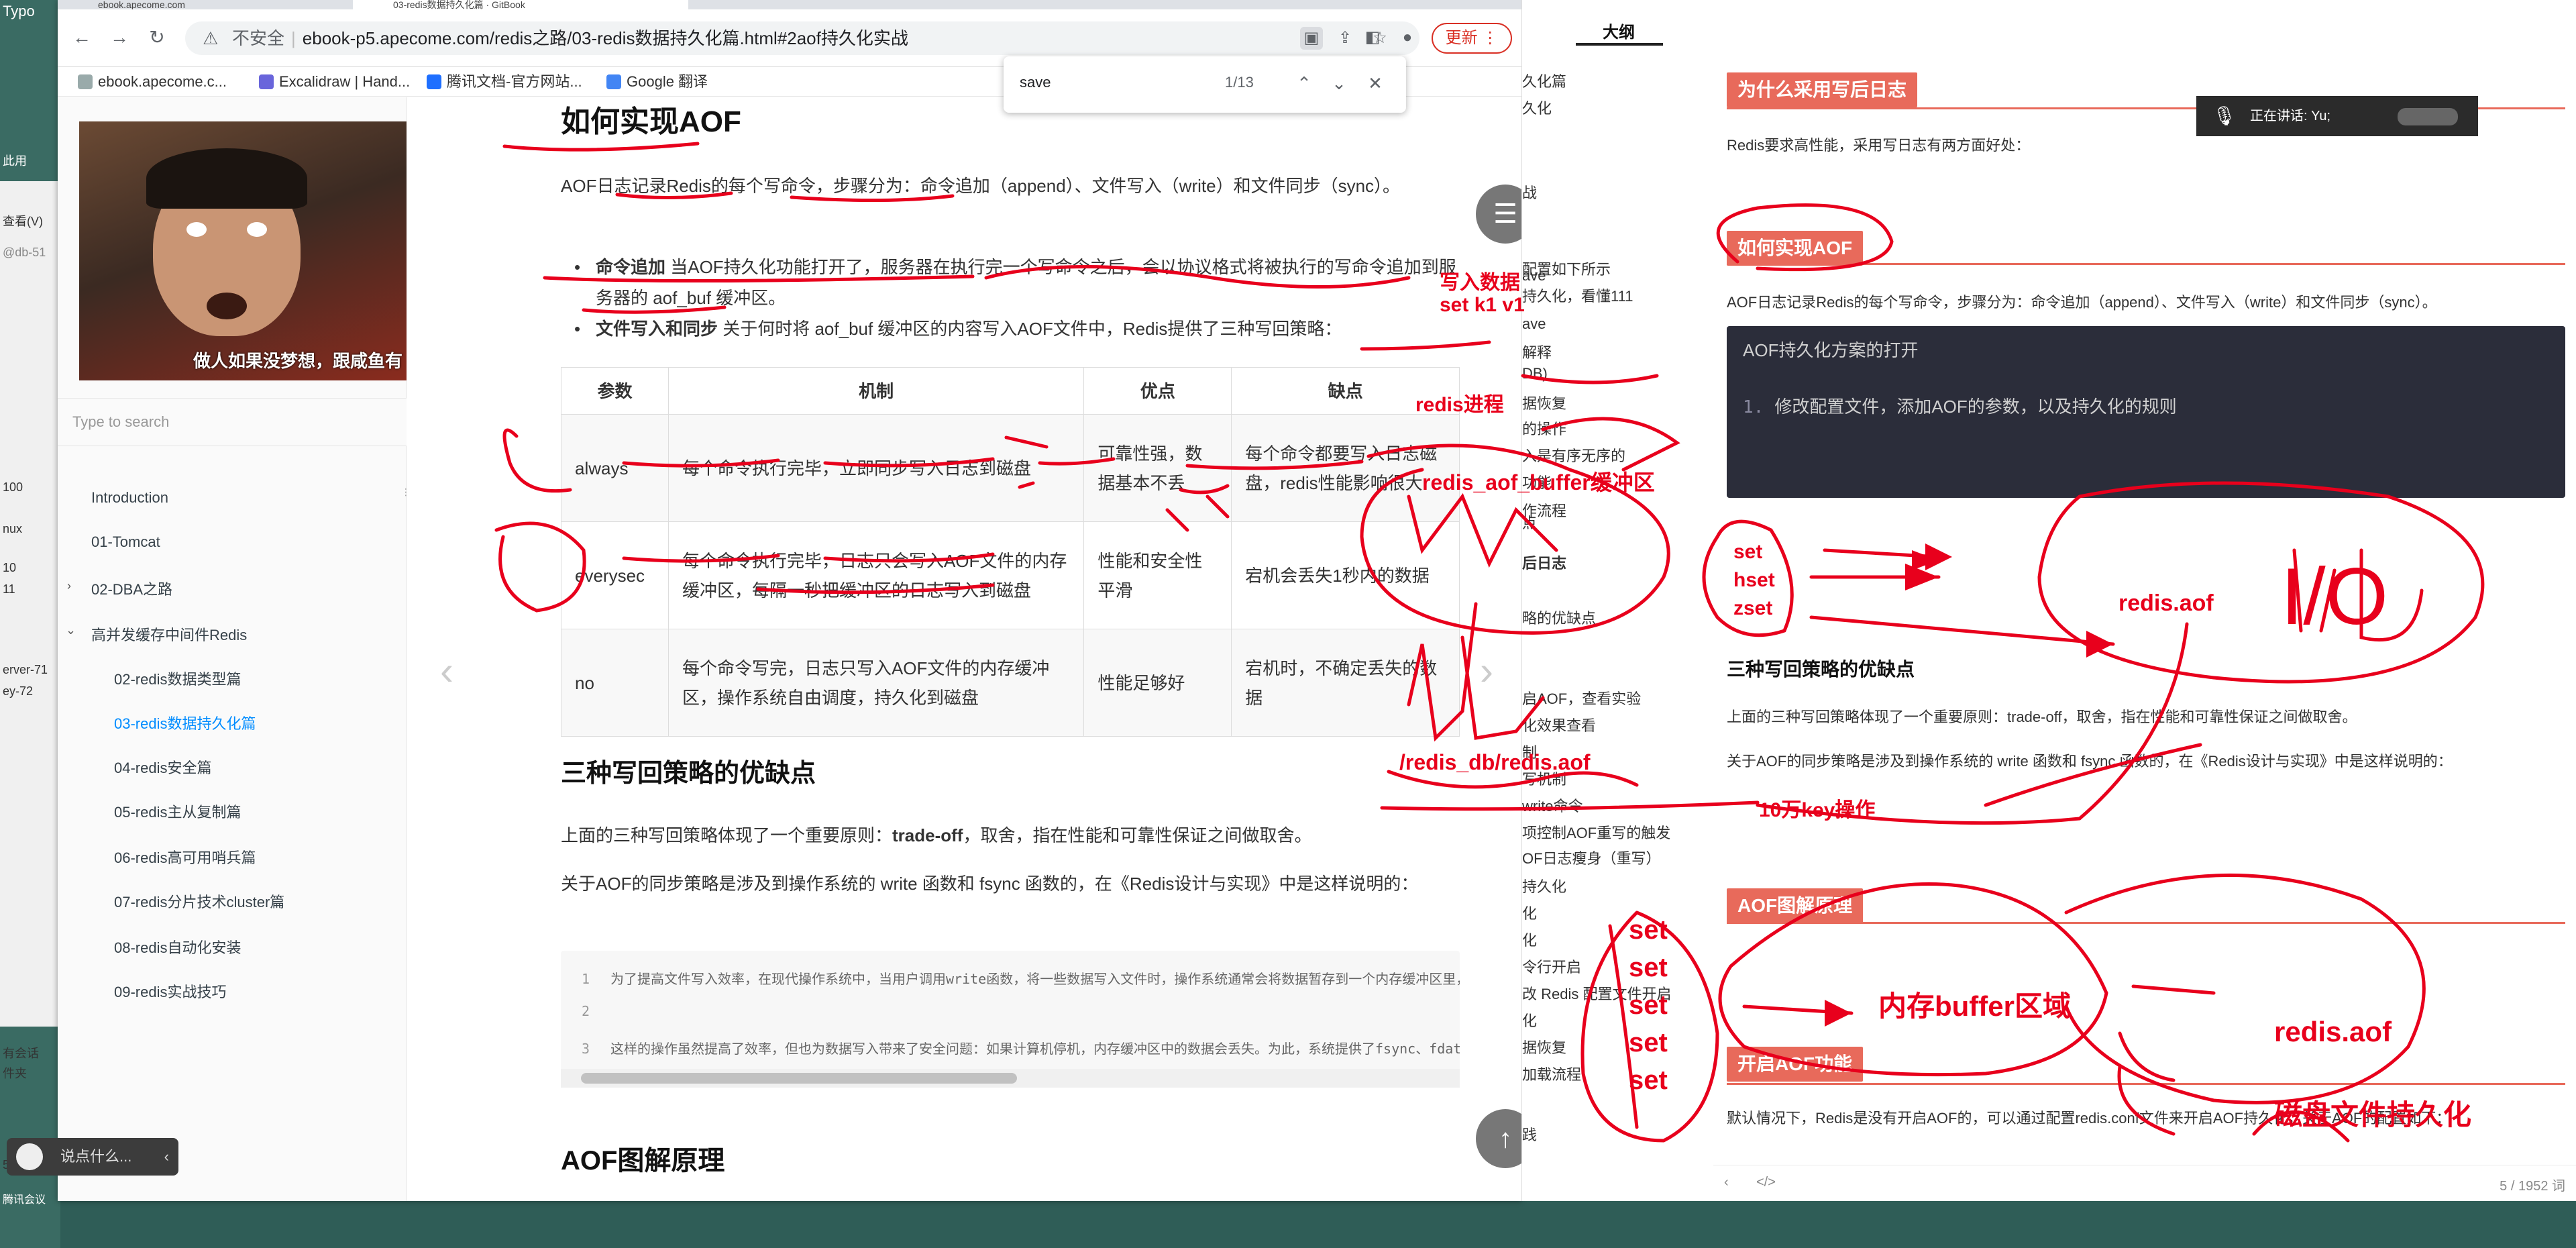  I want to click on outline-item: 制, so click(1529, 752).